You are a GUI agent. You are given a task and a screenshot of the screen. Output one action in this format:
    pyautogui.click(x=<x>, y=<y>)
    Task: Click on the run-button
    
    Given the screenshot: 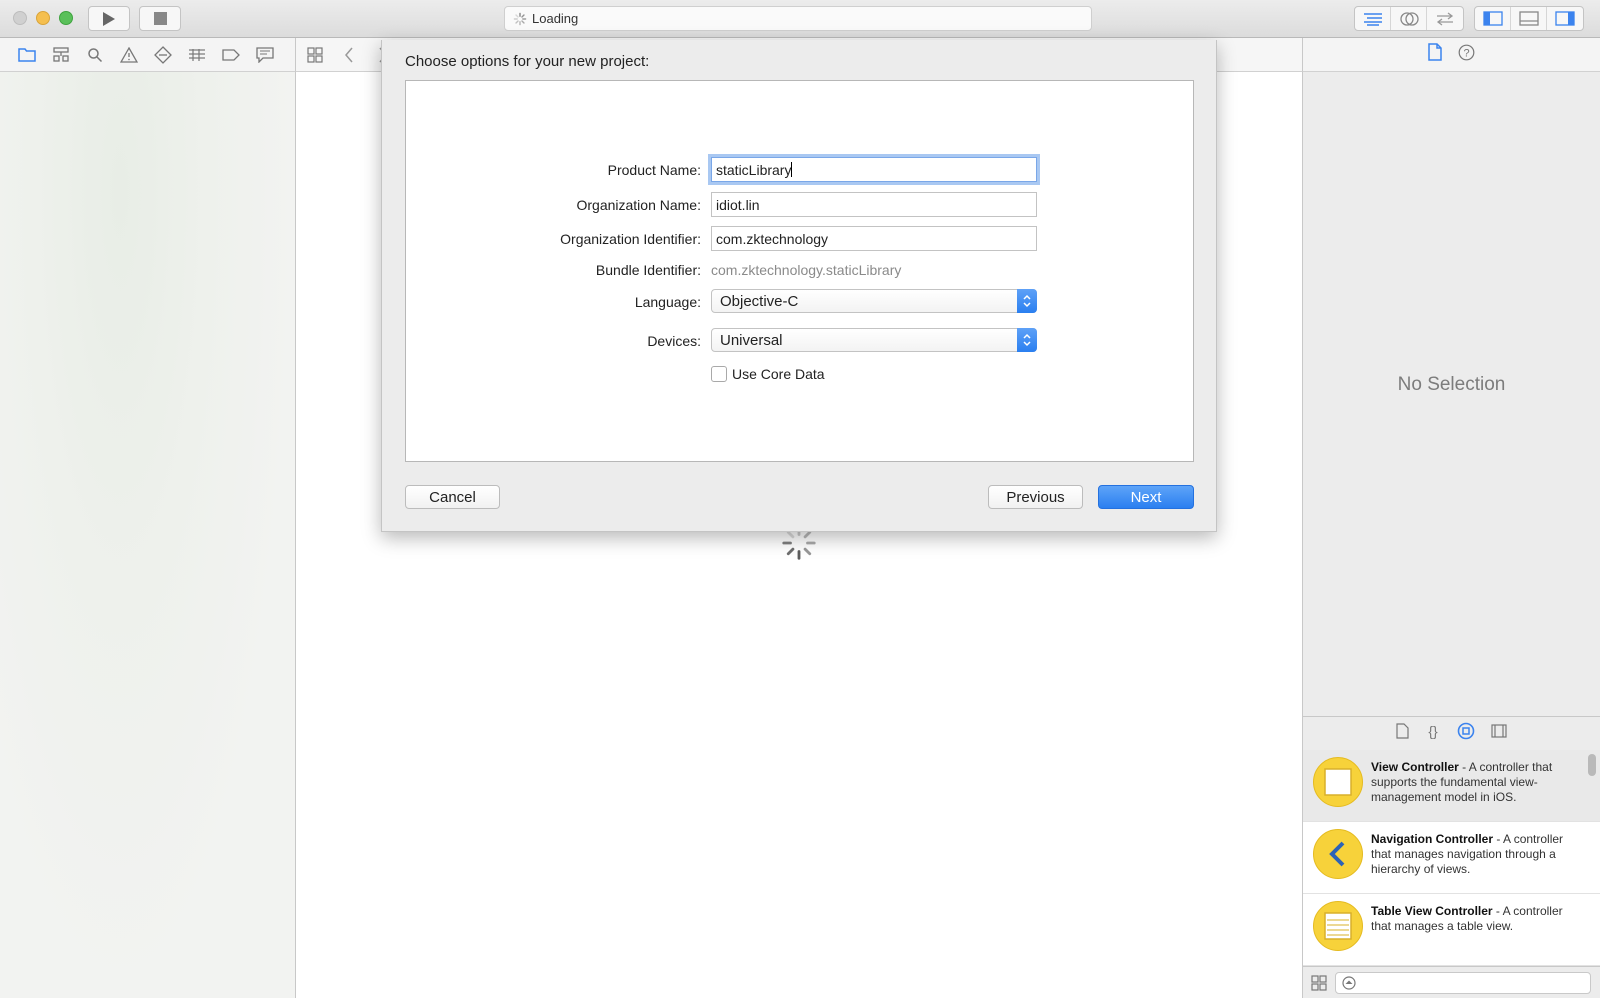 What is the action you would take?
    pyautogui.click(x=109, y=18)
    